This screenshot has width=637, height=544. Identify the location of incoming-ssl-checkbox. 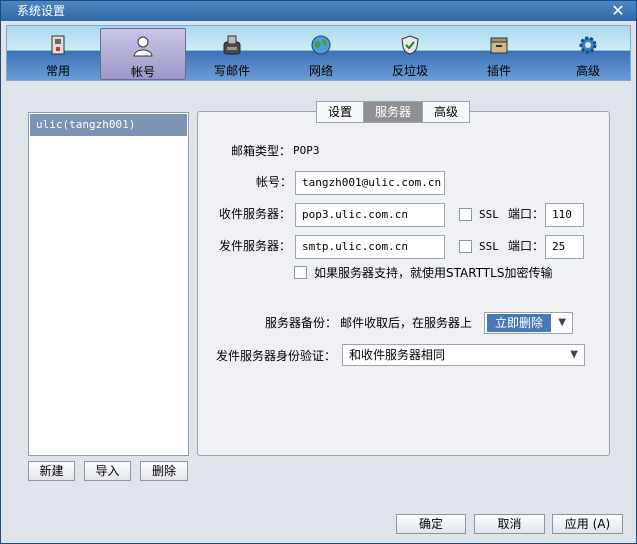
(465, 214).